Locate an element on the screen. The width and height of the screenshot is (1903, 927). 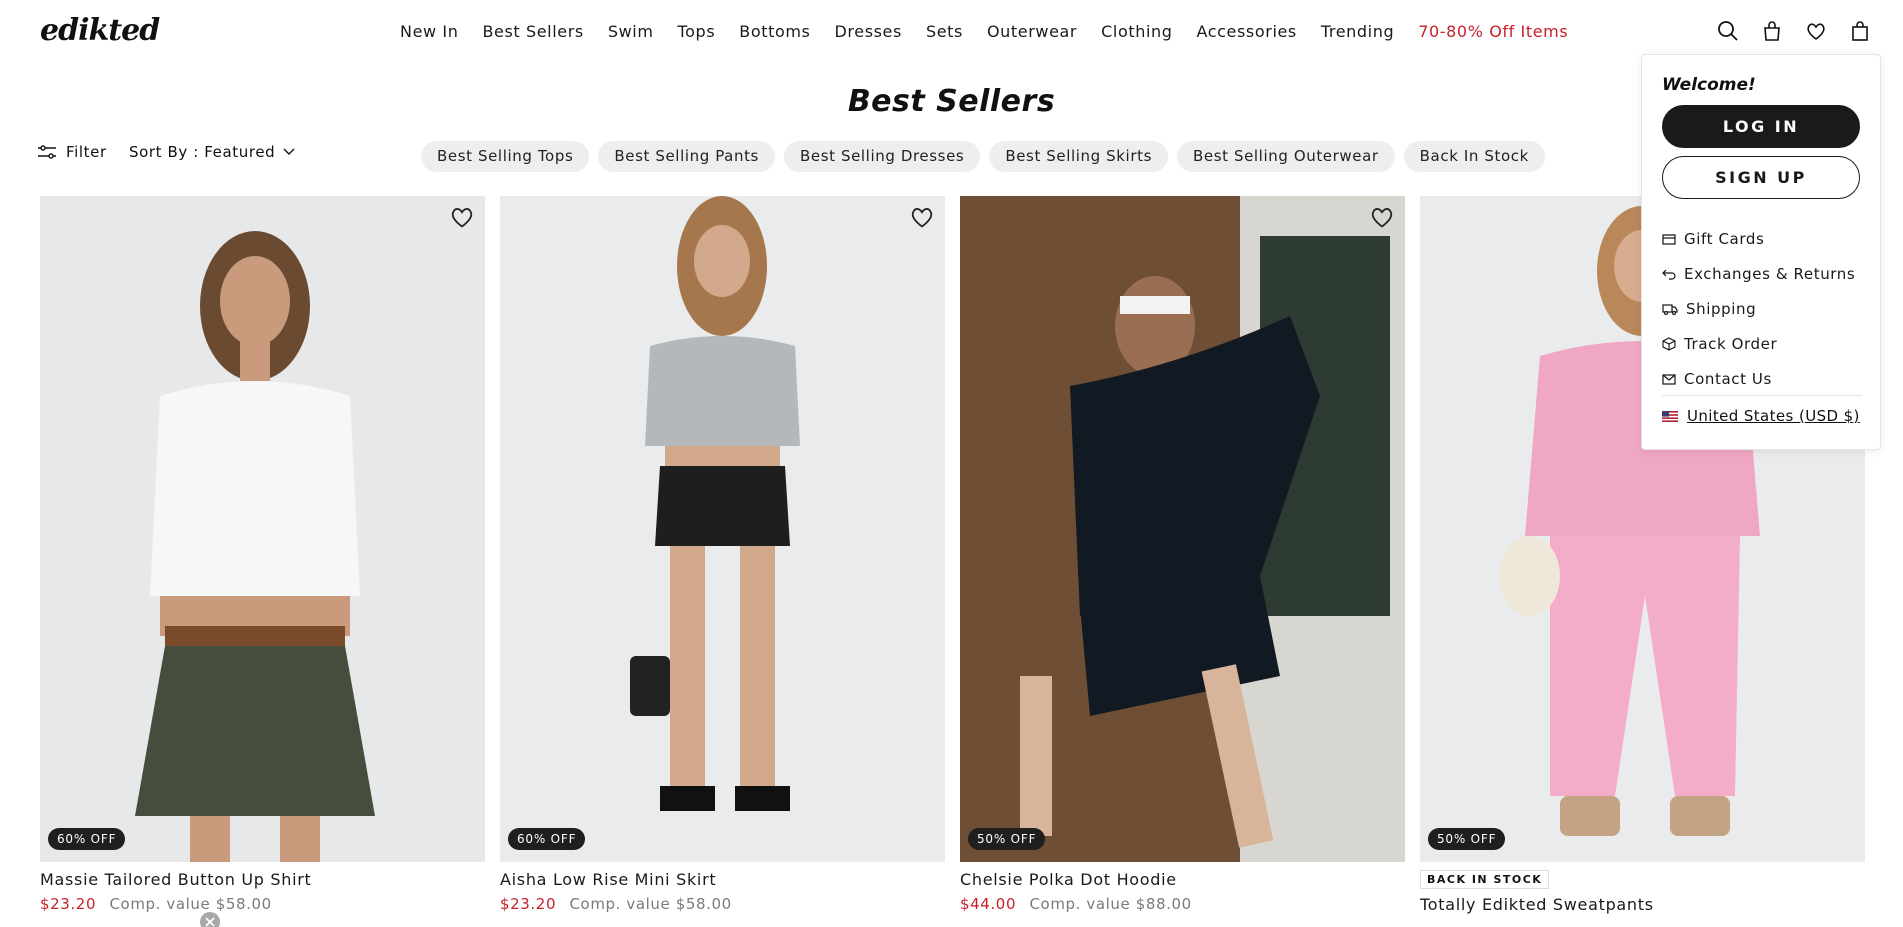
link-label: Track Order is located at coordinates (1731, 343).